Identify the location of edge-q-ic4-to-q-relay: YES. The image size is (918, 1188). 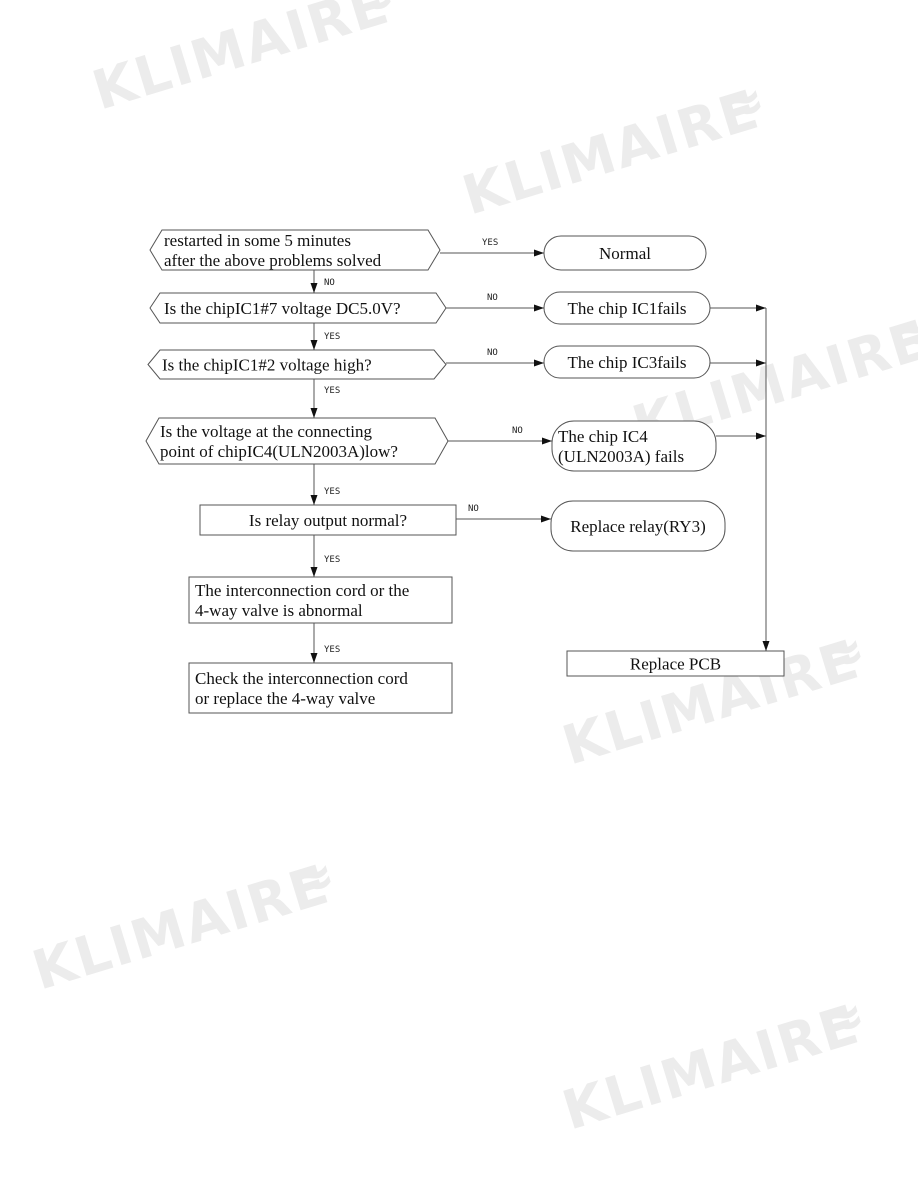
(325, 484).